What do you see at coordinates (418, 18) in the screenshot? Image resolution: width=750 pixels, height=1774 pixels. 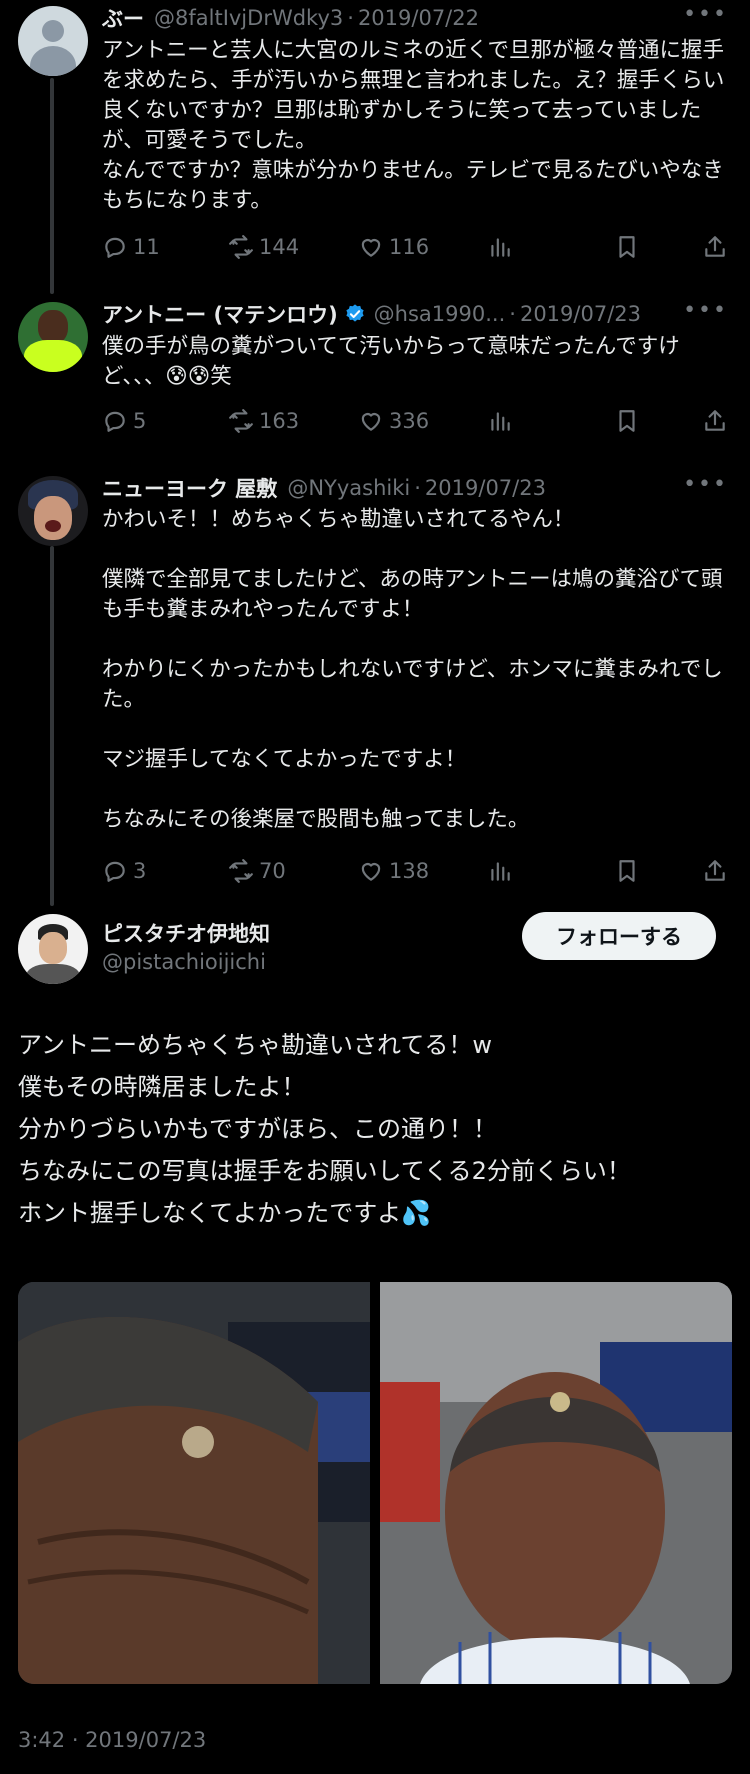 I see `post-date: 2019/07/22` at bounding box center [418, 18].